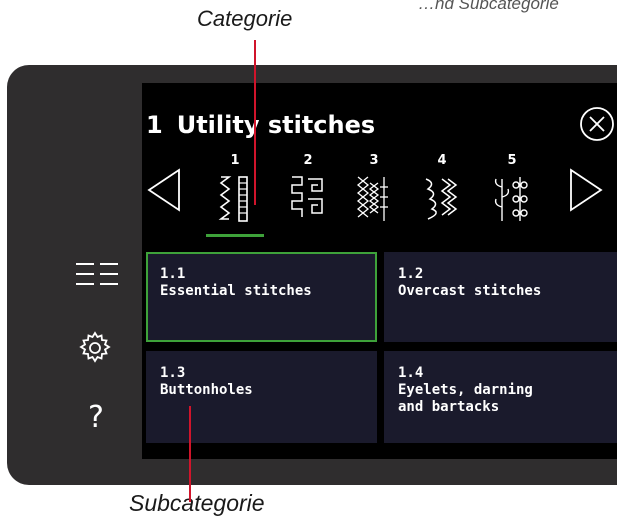 The height and width of the screenshot is (528, 617). What do you see at coordinates (236, 291) in the screenshot?
I see `subcategory-label: Essential stitches` at bounding box center [236, 291].